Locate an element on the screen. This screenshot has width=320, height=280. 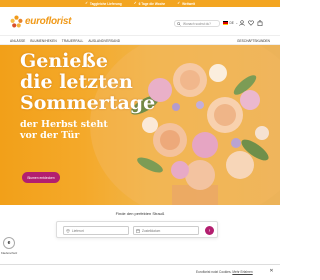
hero-subtitle-line: der Herbst steht is located at coordinates (64, 124).